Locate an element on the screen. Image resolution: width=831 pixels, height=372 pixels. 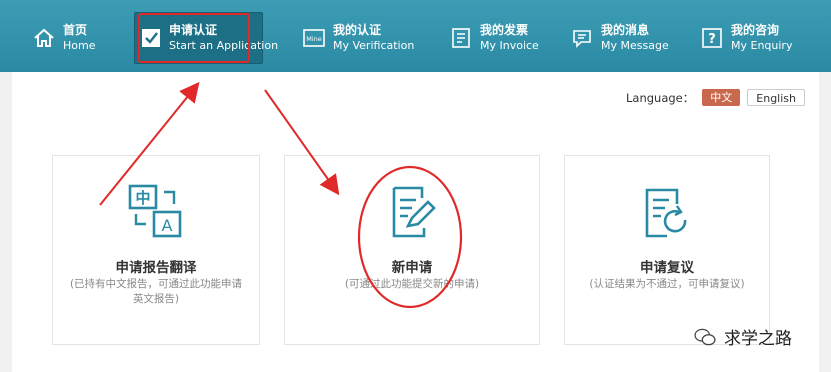
svg-text: A is located at coordinates (167, 225).